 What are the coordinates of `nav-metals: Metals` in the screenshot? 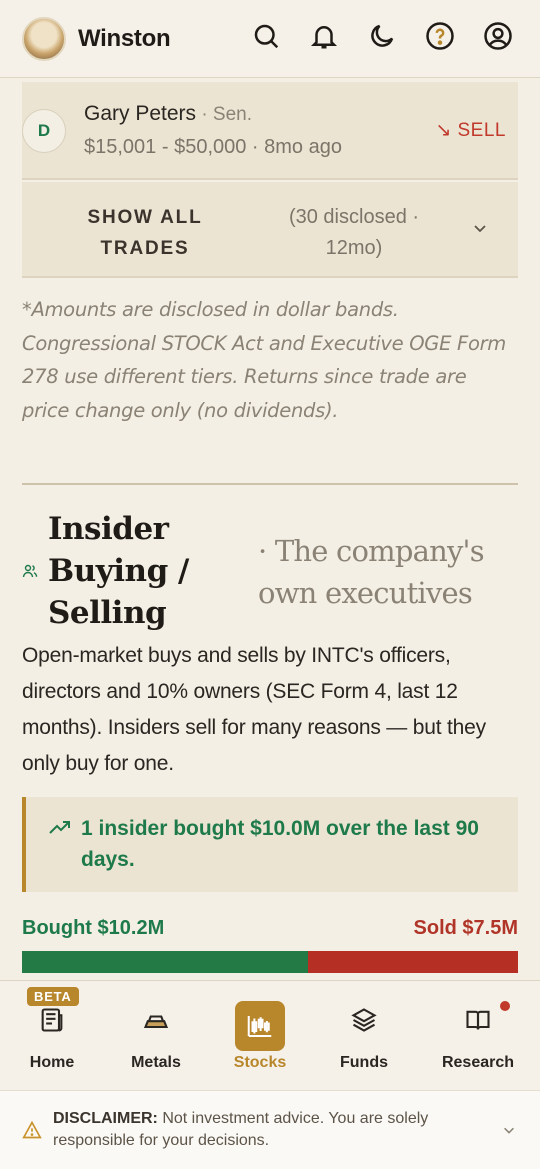 It's located at (156, 1036).